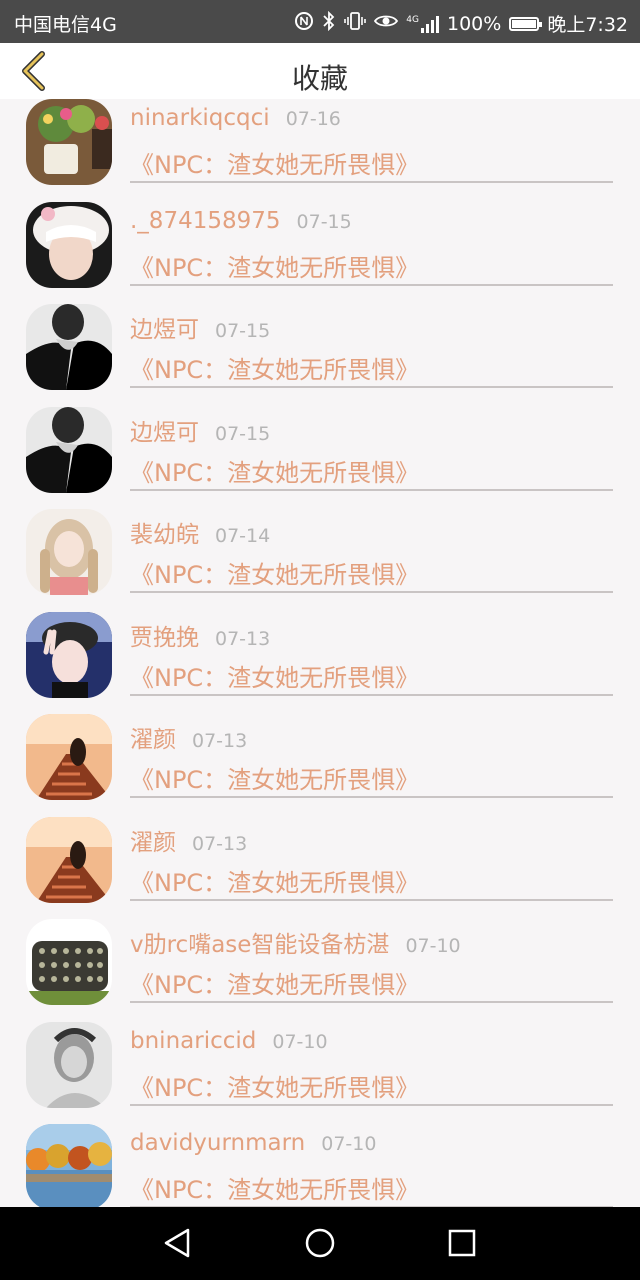 This screenshot has height=1280, width=640. Describe the element at coordinates (329, 23) in the screenshot. I see `bluetooth-icon` at that location.